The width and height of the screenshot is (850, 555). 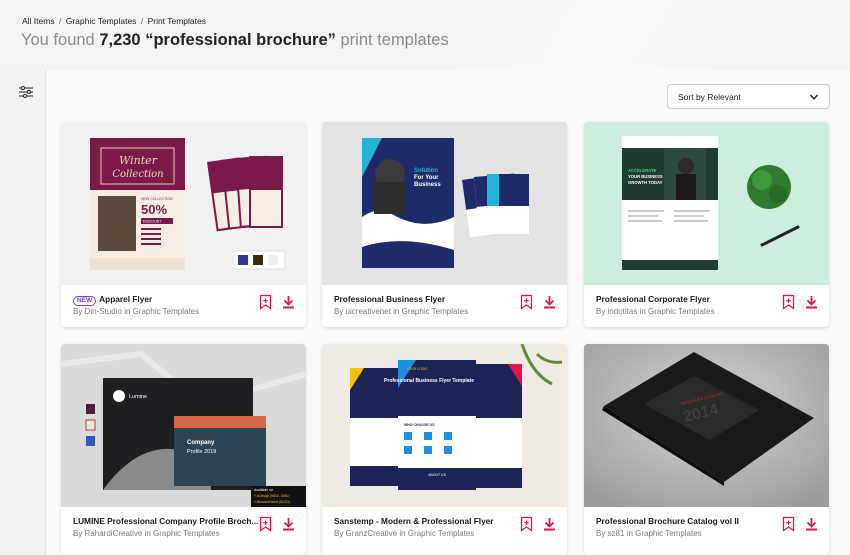 I want to click on card-thumbnail: Solution For Your Business, so click(x=444, y=203).